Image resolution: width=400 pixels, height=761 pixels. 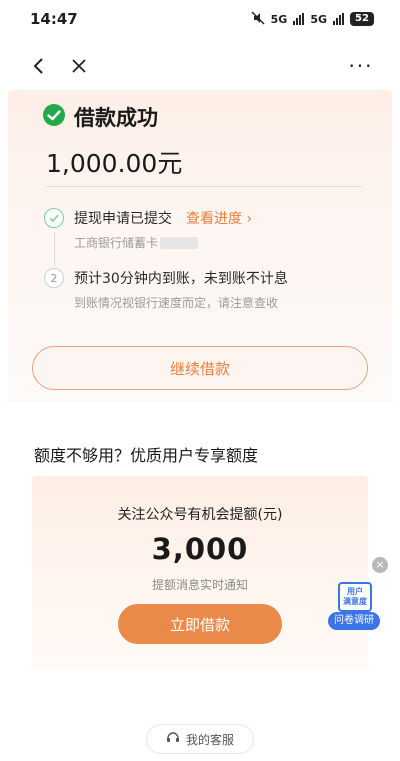 What do you see at coordinates (258, 19) in the screenshot?
I see `mute-icon` at bounding box center [258, 19].